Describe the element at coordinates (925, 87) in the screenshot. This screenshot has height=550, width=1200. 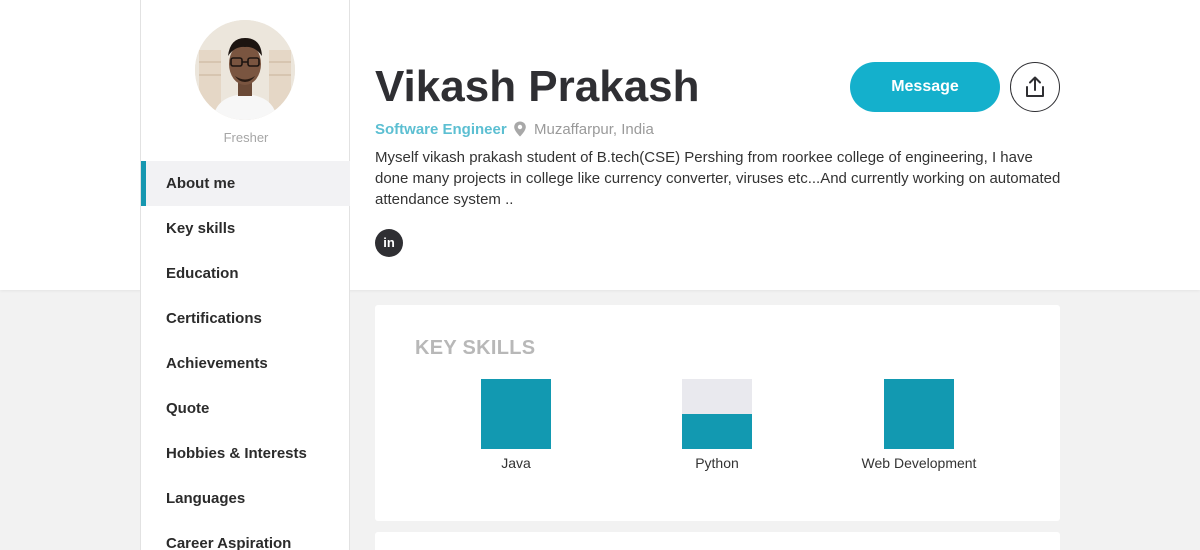
I see `message-button: Message` at that location.